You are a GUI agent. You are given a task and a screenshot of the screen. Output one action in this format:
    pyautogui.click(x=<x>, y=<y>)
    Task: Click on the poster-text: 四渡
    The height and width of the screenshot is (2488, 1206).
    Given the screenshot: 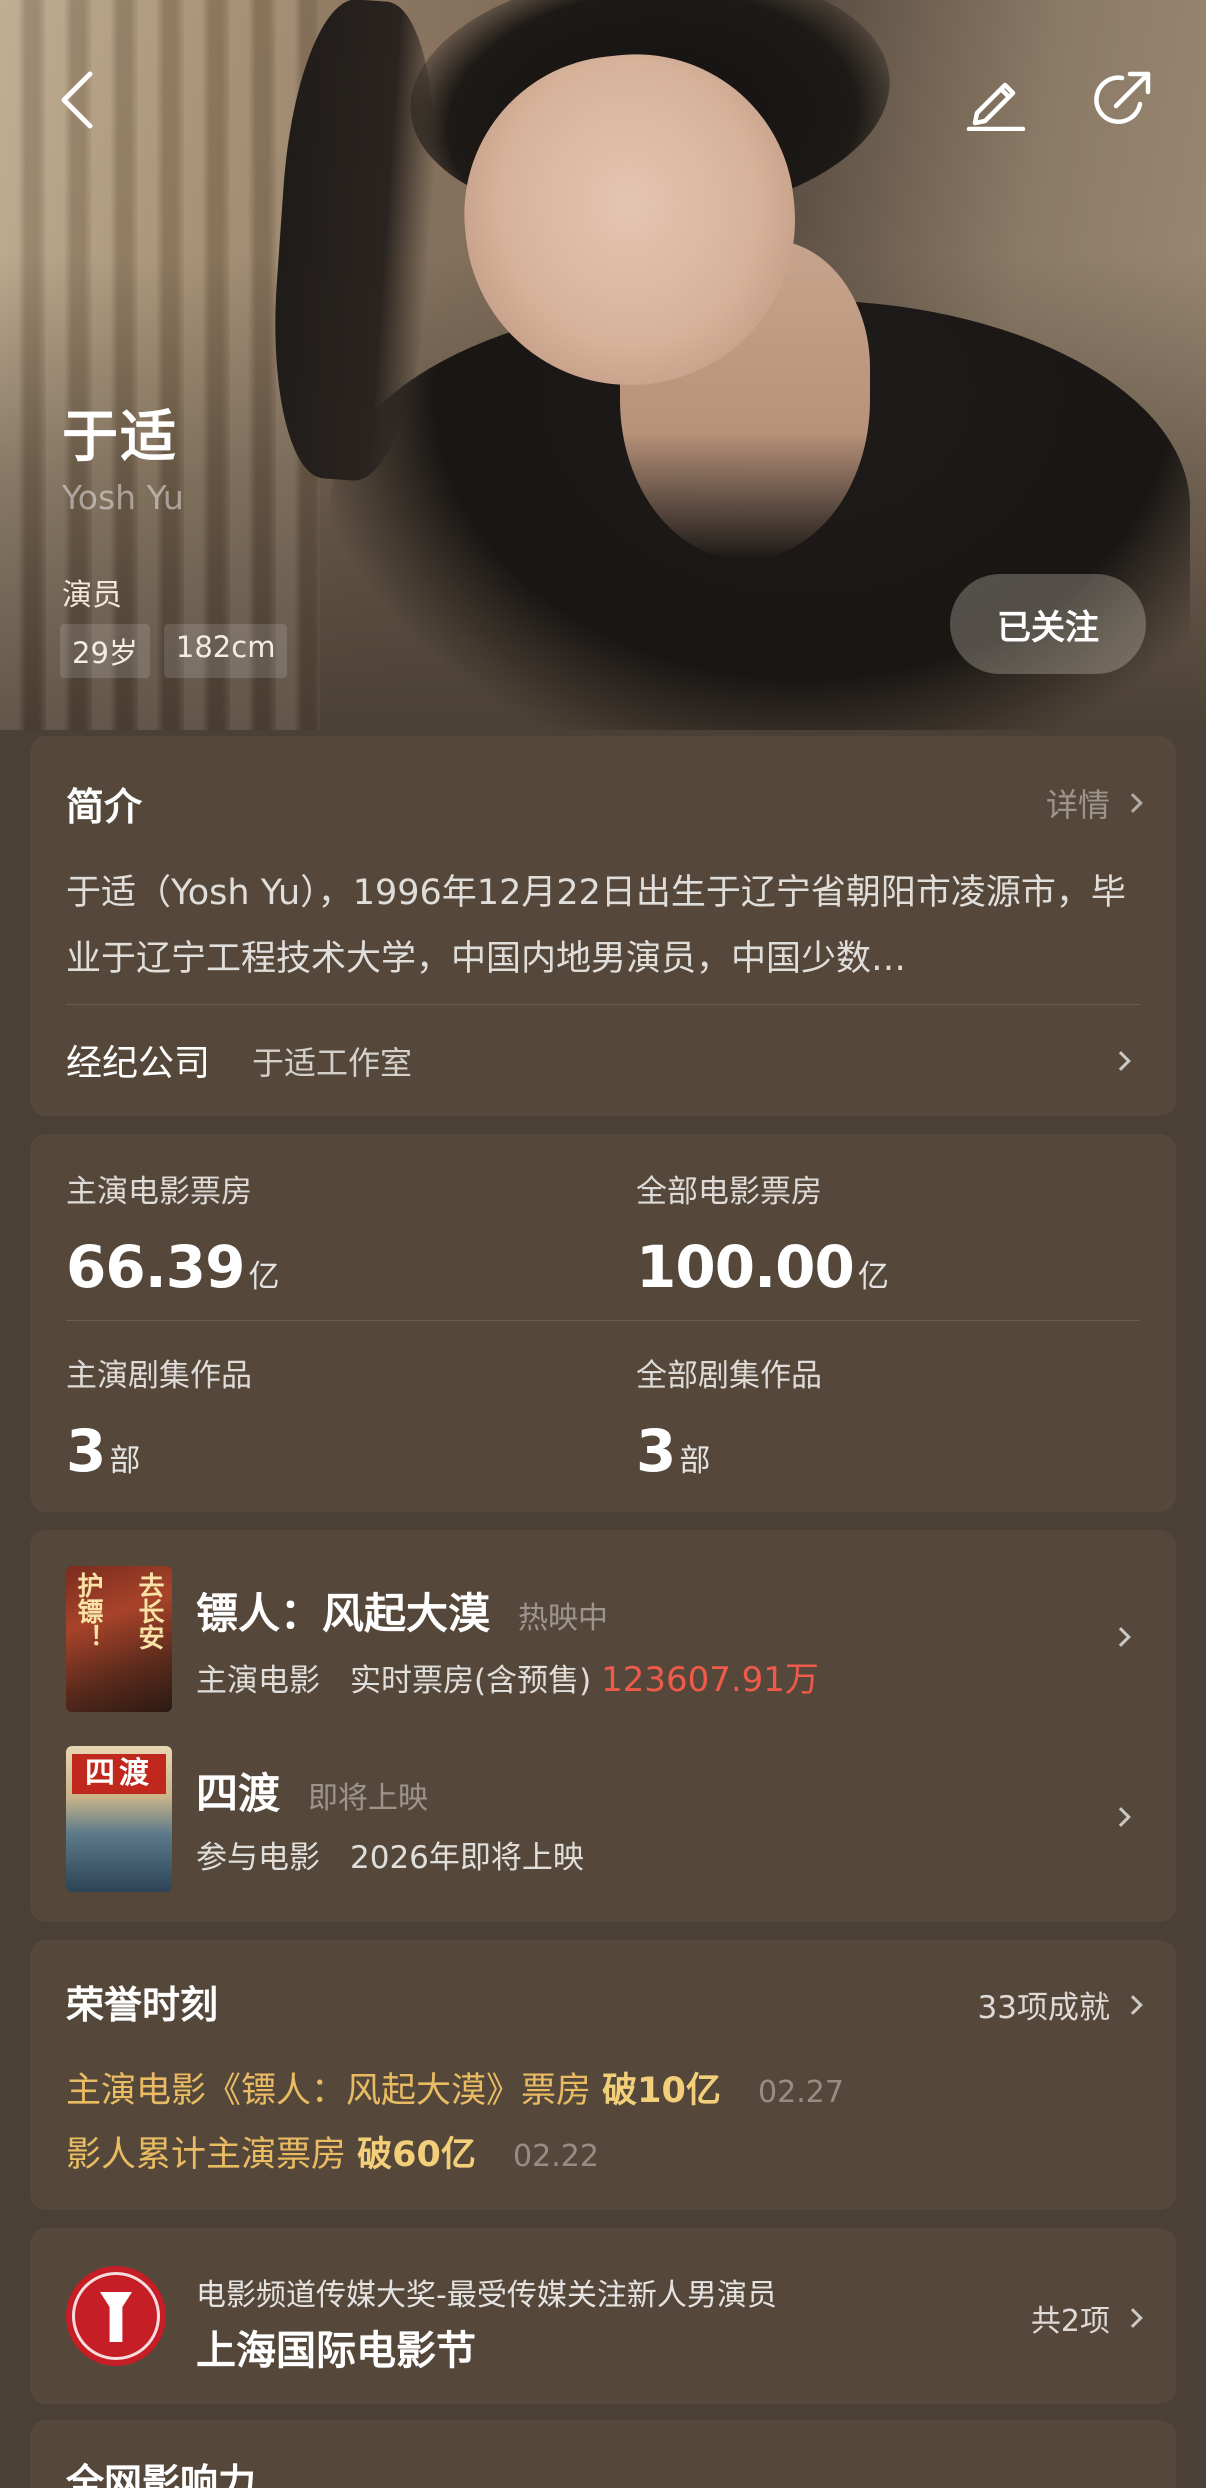 What is the action you would take?
    pyautogui.click(x=119, y=1774)
    